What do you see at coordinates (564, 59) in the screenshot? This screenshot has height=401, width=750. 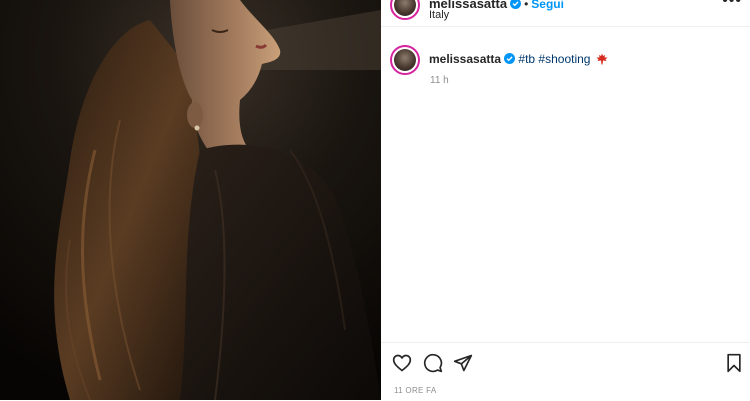 I see `hashtag-link: #shooting` at bounding box center [564, 59].